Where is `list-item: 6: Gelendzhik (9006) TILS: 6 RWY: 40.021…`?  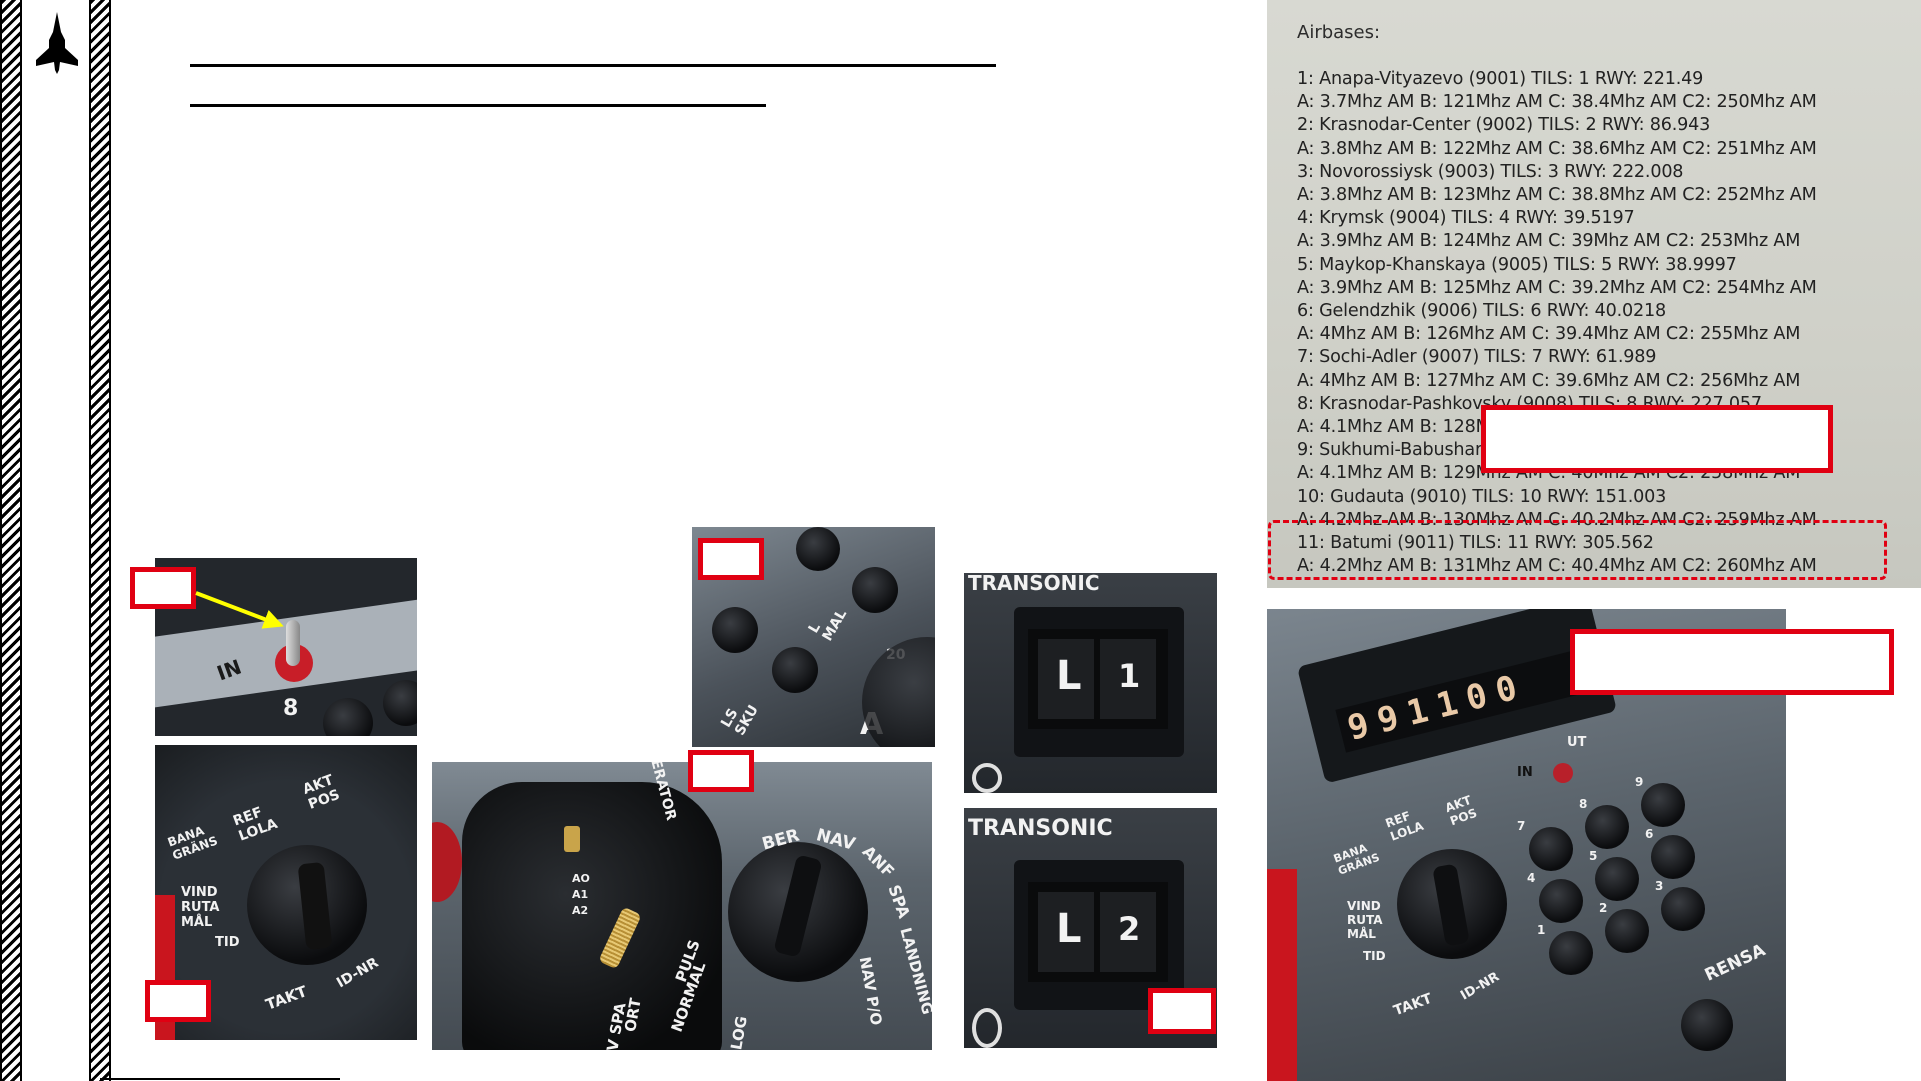 list-item: 6: Gelendzhik (9006) TILS: 6 RWY: 40.021… is located at coordinates (1481, 311).